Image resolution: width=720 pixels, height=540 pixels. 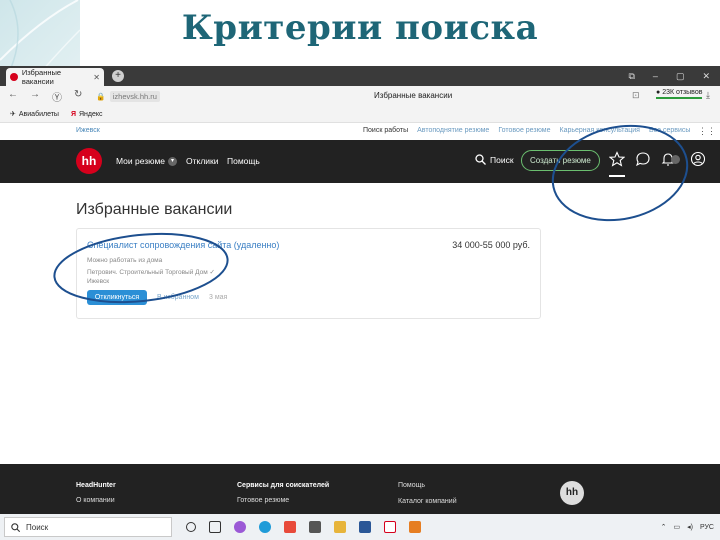 I want to click on system-tray: ⌃ ▭ ◂) РУС, so click(x=687, y=527).